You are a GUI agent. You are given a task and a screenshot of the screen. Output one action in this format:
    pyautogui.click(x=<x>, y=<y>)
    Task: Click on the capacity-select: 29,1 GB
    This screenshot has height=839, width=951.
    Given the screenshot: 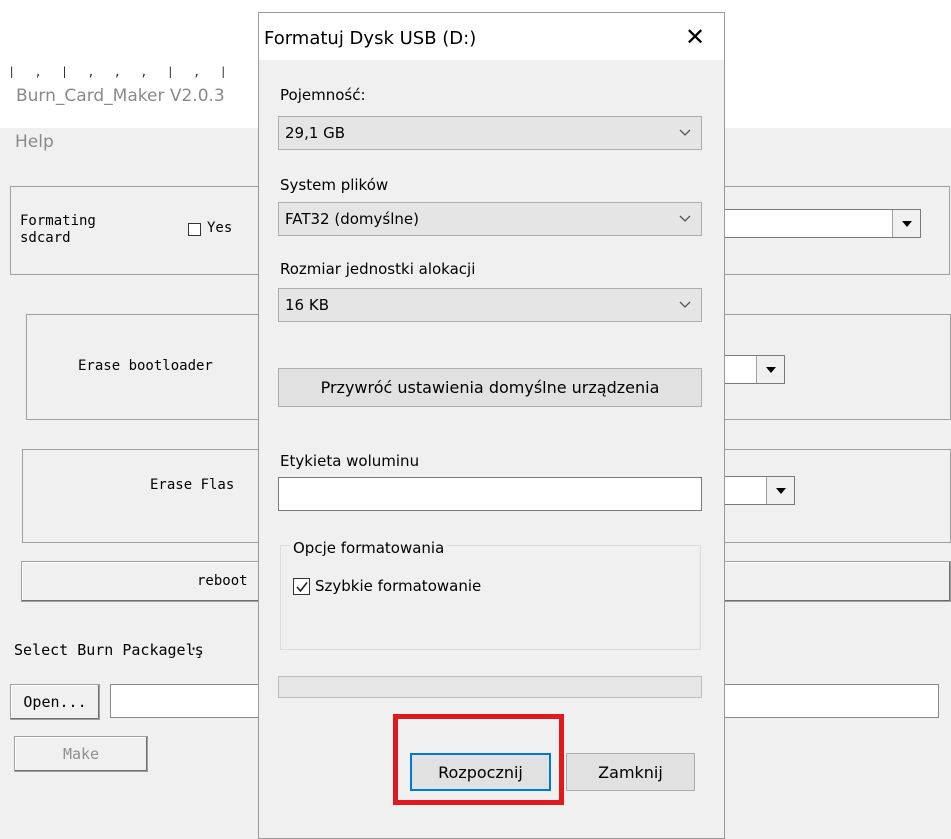 What is the action you would take?
    pyautogui.click(x=490, y=133)
    